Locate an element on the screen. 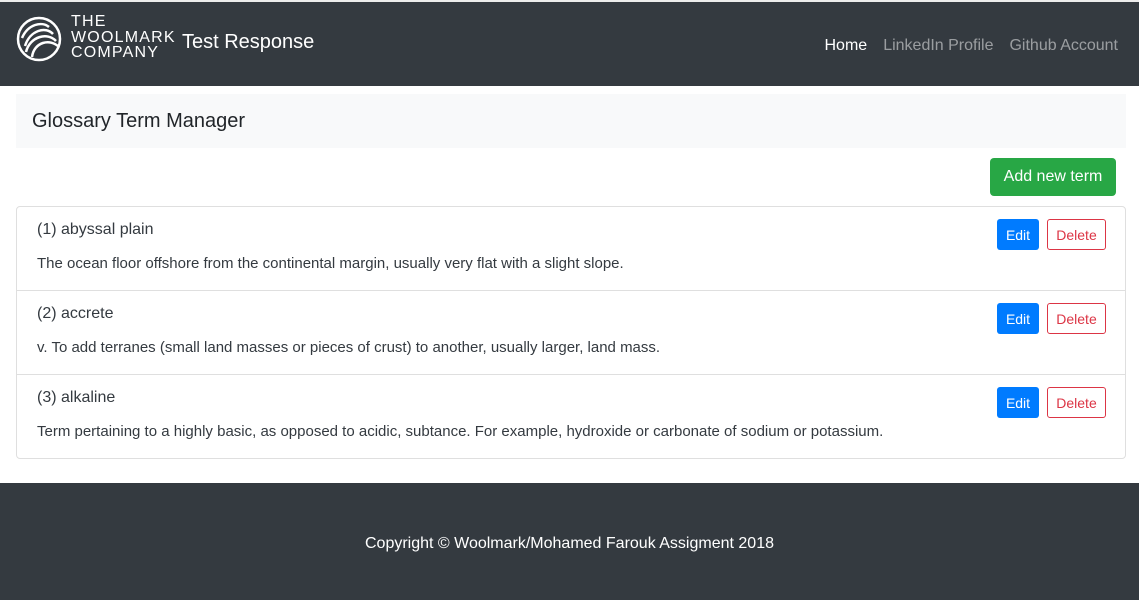  logo-wordmark: THE WOOLMARK COMPANY is located at coordinates (123, 37).